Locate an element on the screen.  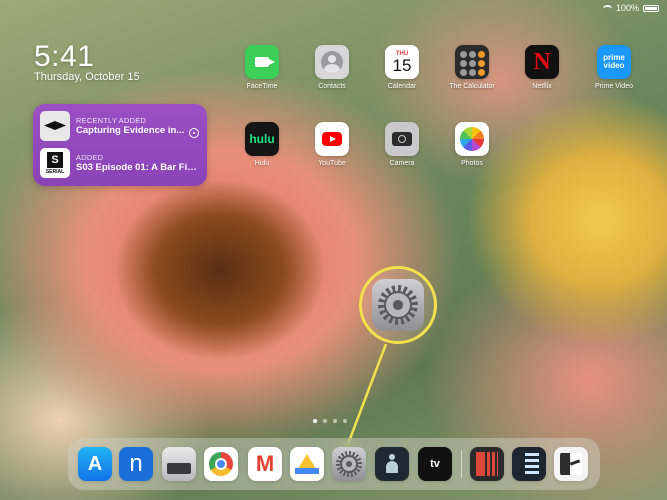
apple-tv-app-icon: tv is located at coordinates (435, 464).